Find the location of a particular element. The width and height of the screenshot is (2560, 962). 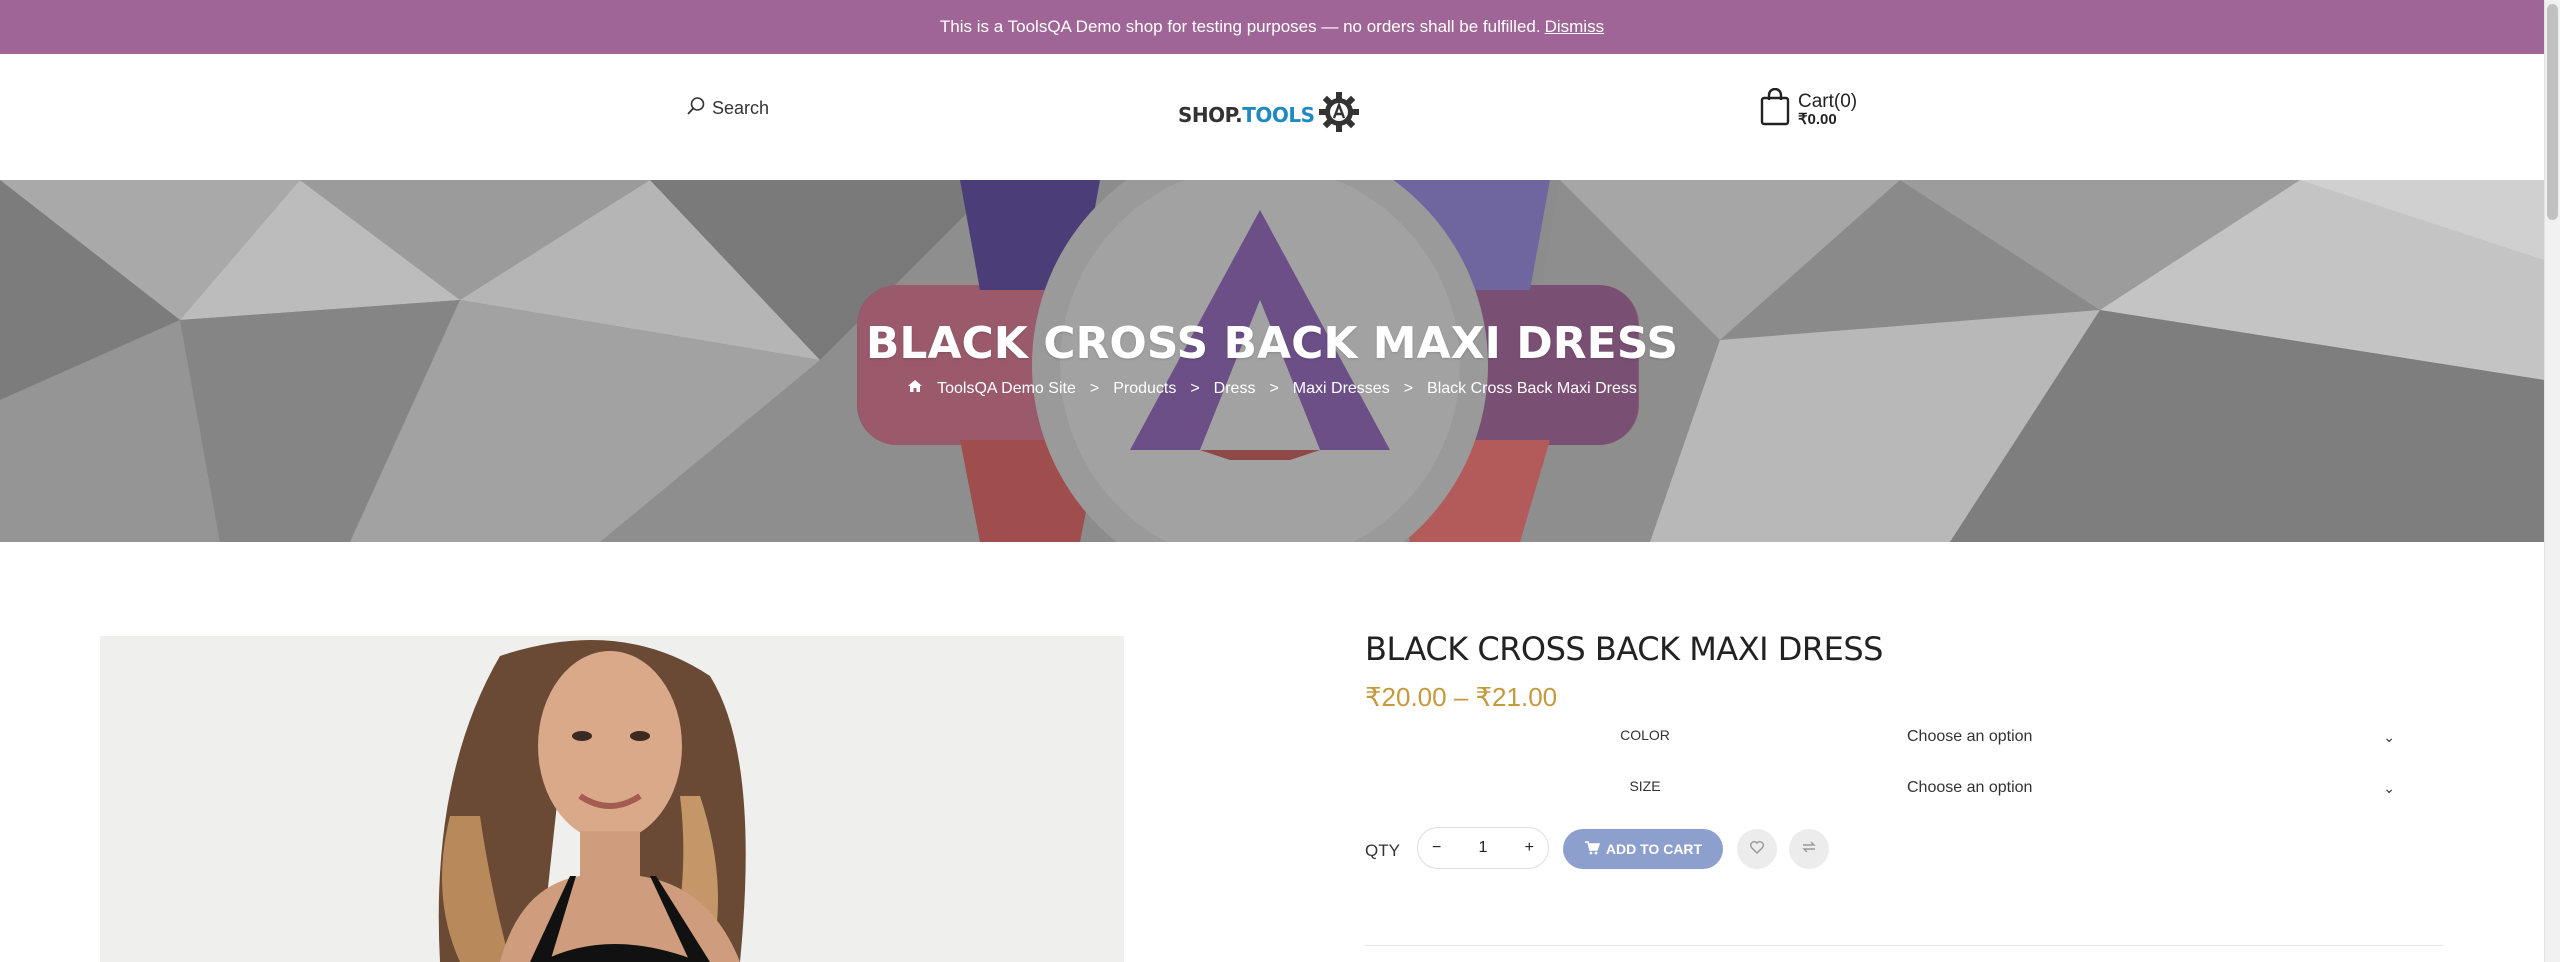

wishlist-button is located at coordinates (1757, 849).